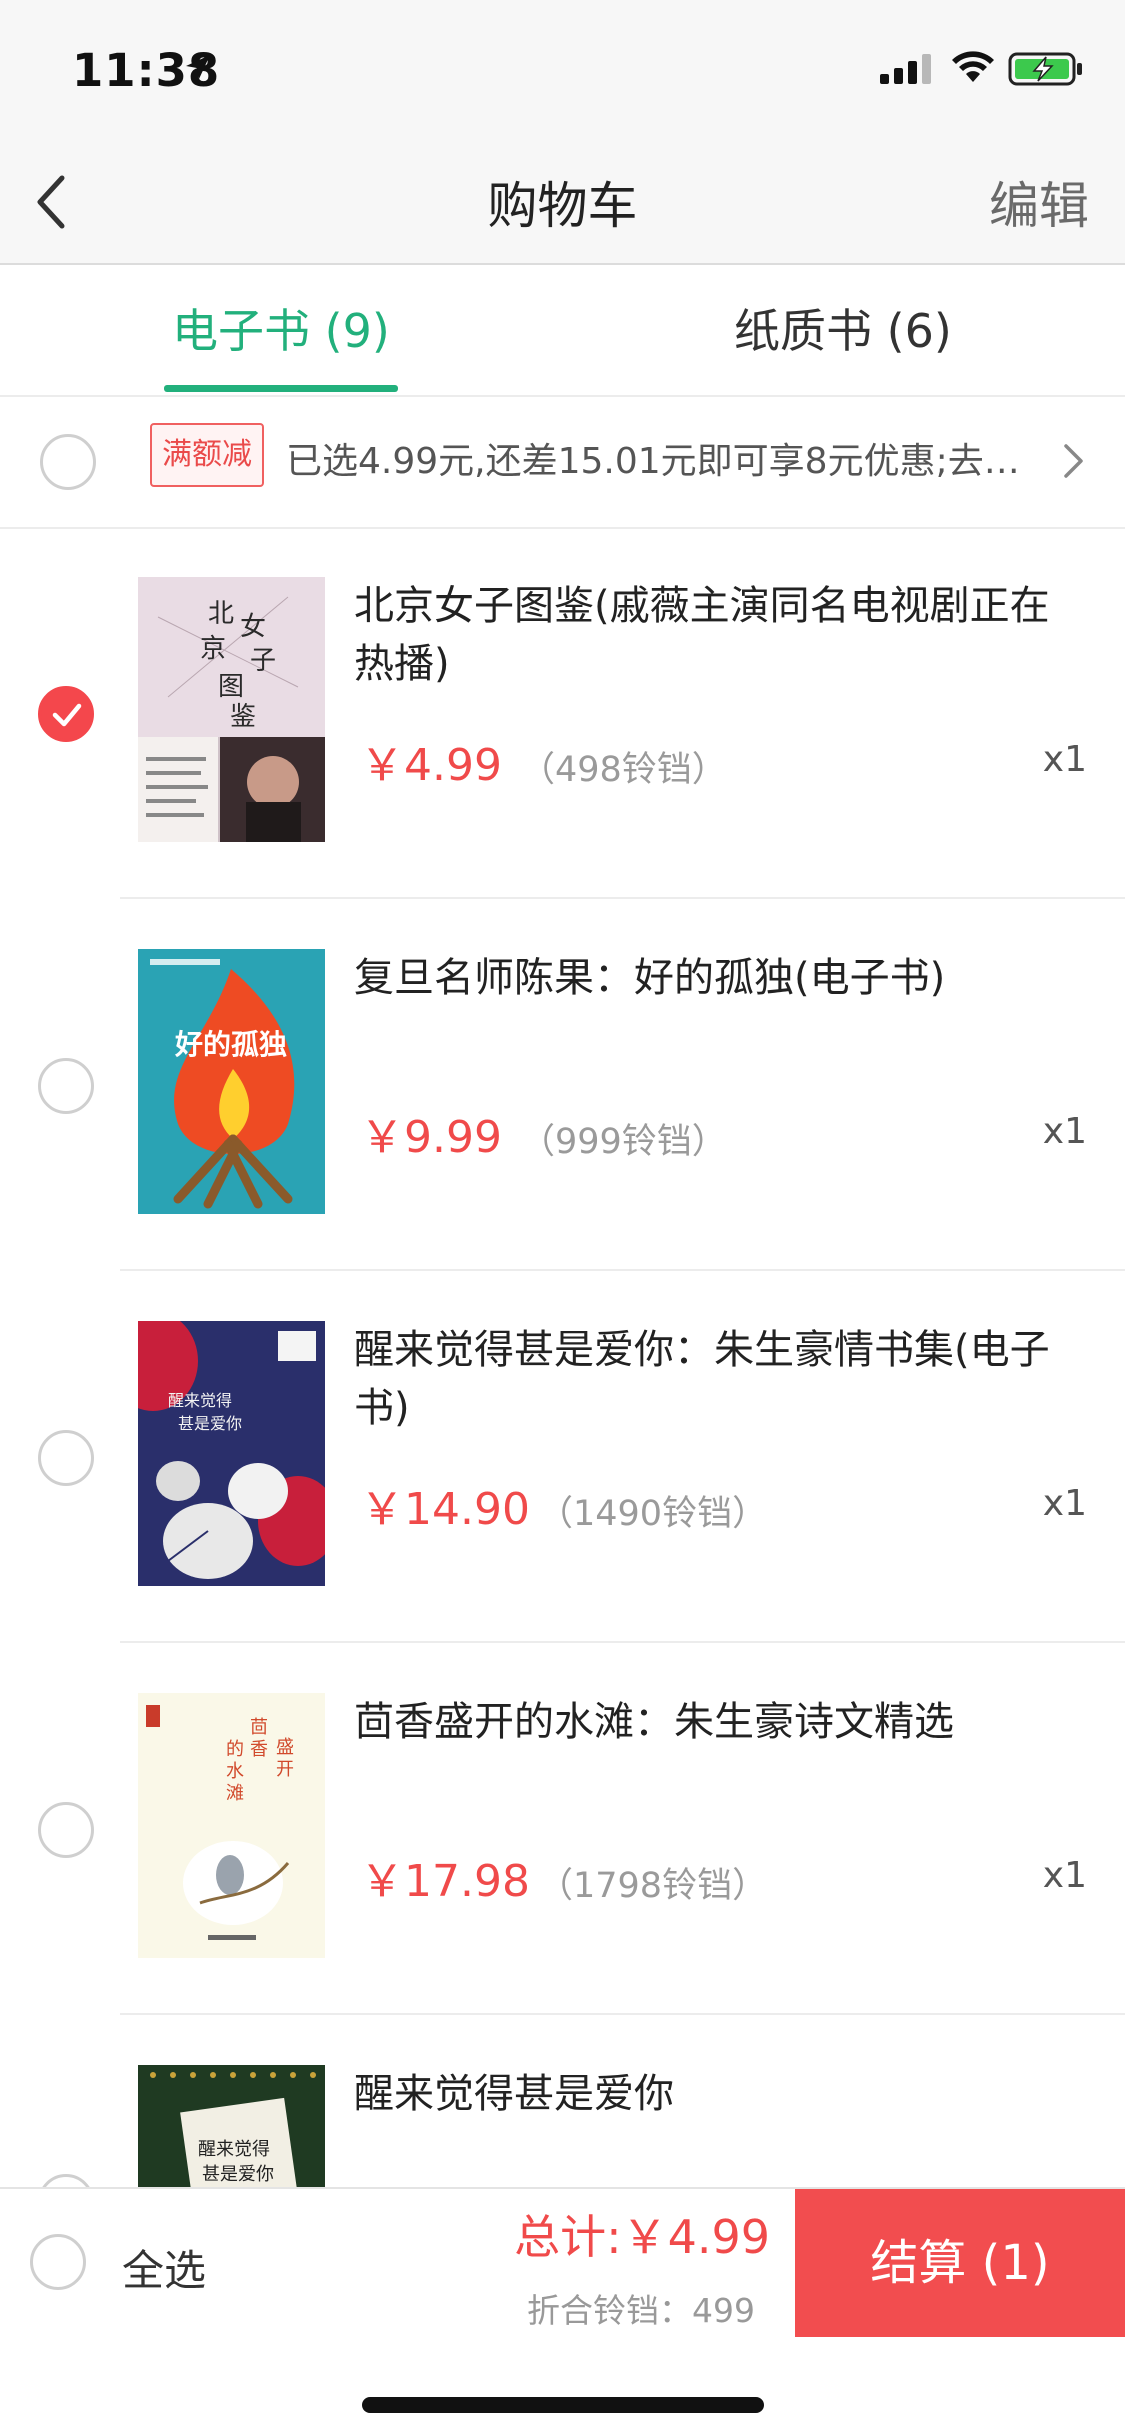  Describe the element at coordinates (973, 66) in the screenshot. I see `wifi-icon` at that location.